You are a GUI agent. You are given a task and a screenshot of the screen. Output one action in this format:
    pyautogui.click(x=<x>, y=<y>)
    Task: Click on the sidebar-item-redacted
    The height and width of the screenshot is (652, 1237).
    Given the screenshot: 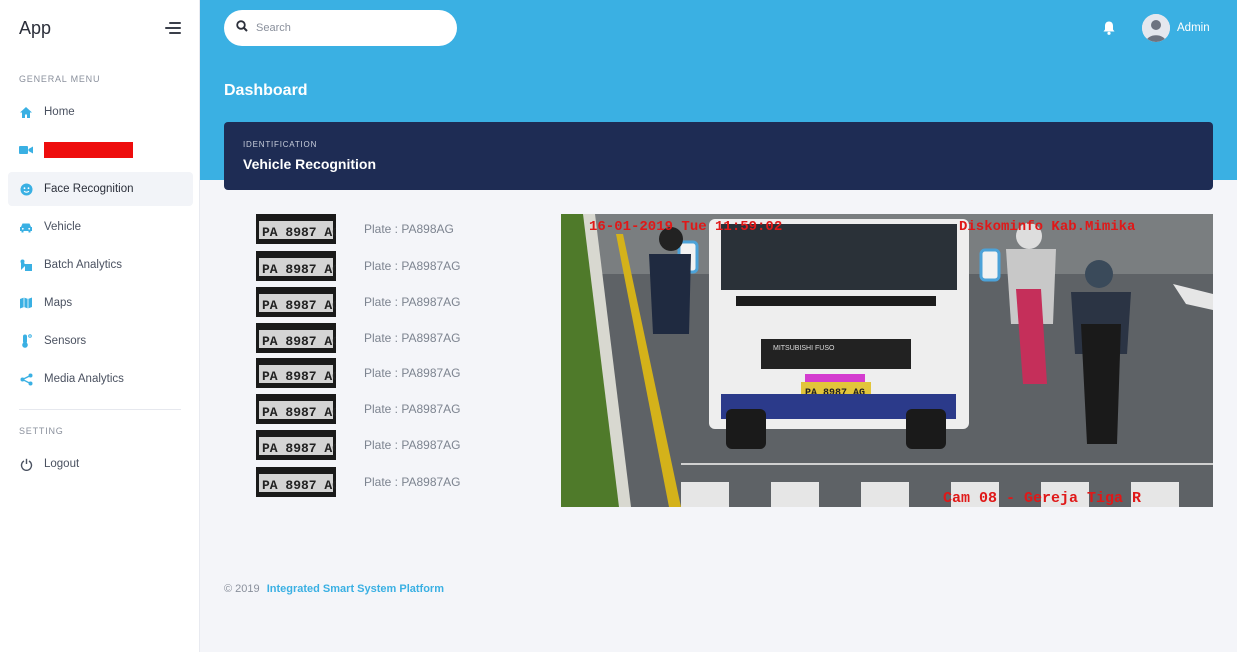 What is the action you would take?
    pyautogui.click(x=100, y=150)
    